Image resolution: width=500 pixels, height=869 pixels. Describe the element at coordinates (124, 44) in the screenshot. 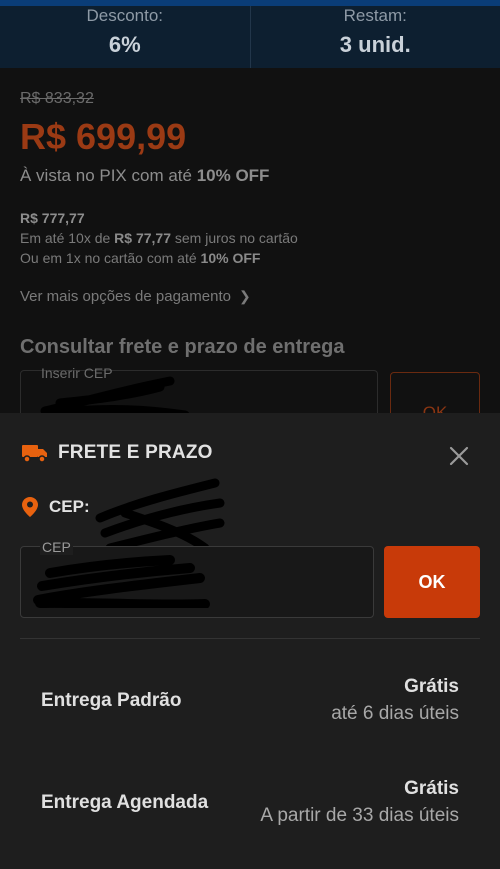

I see `stat-discount-value: 6%` at that location.